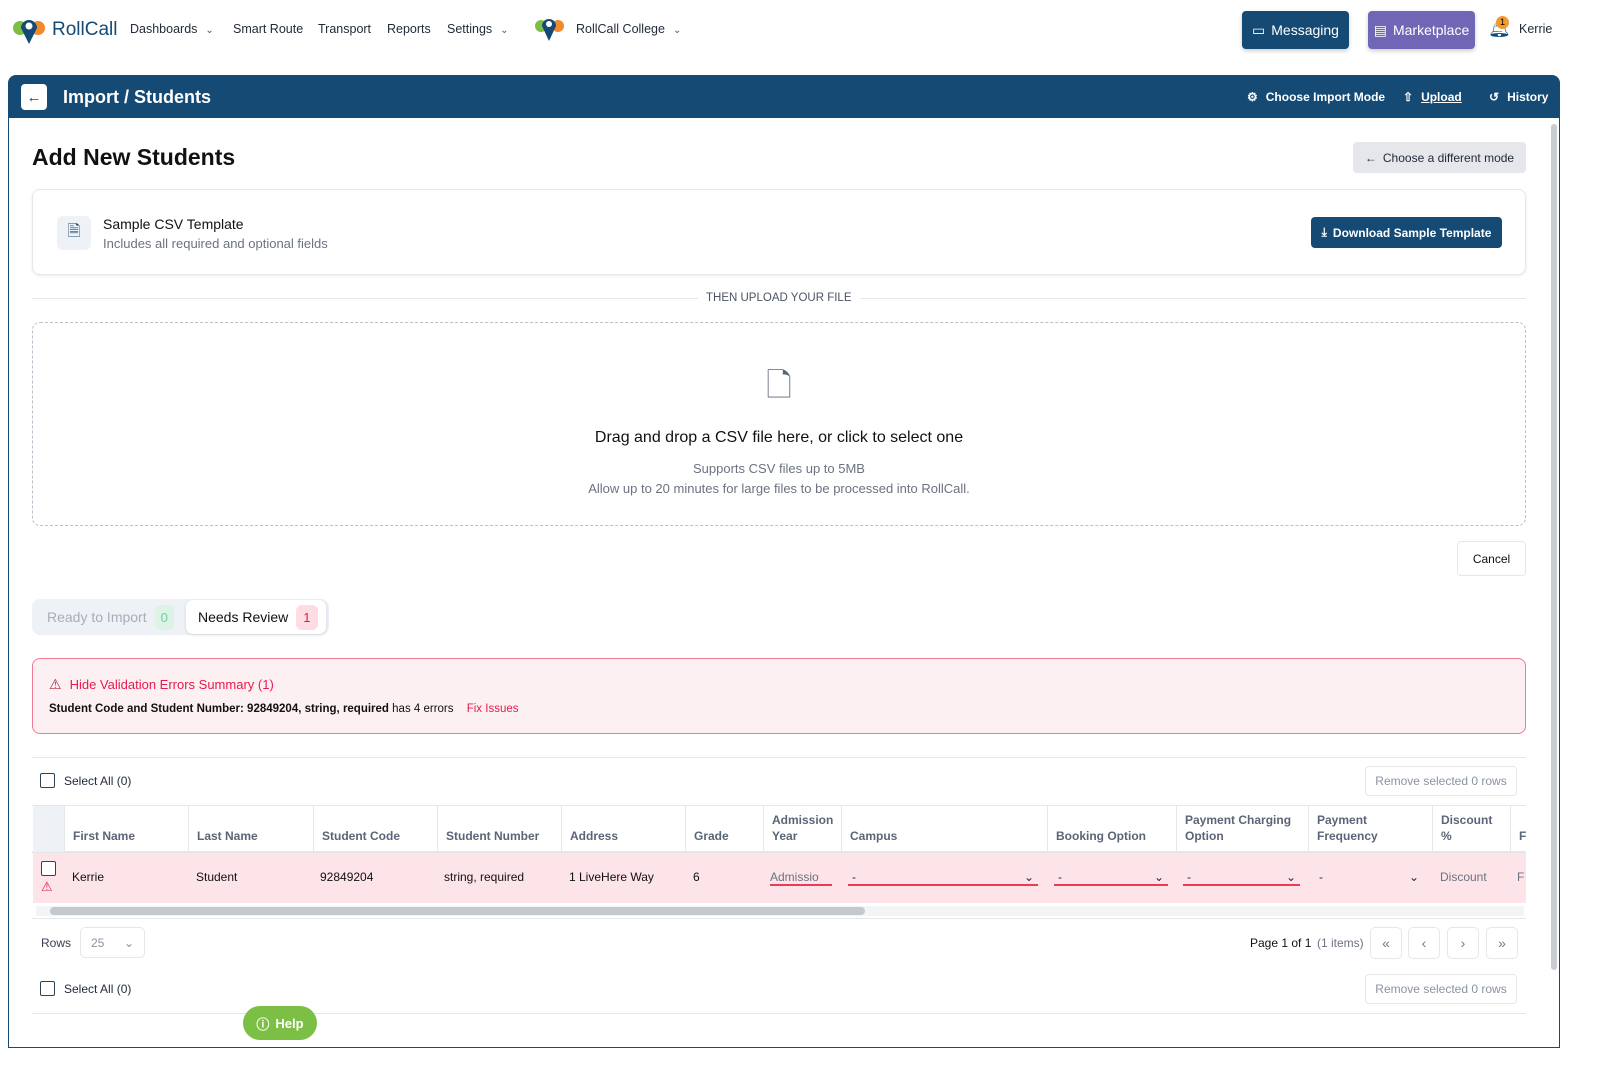 The height and width of the screenshot is (1086, 1616). I want to click on payment-charging-select: - ⌄, so click(1241, 878).